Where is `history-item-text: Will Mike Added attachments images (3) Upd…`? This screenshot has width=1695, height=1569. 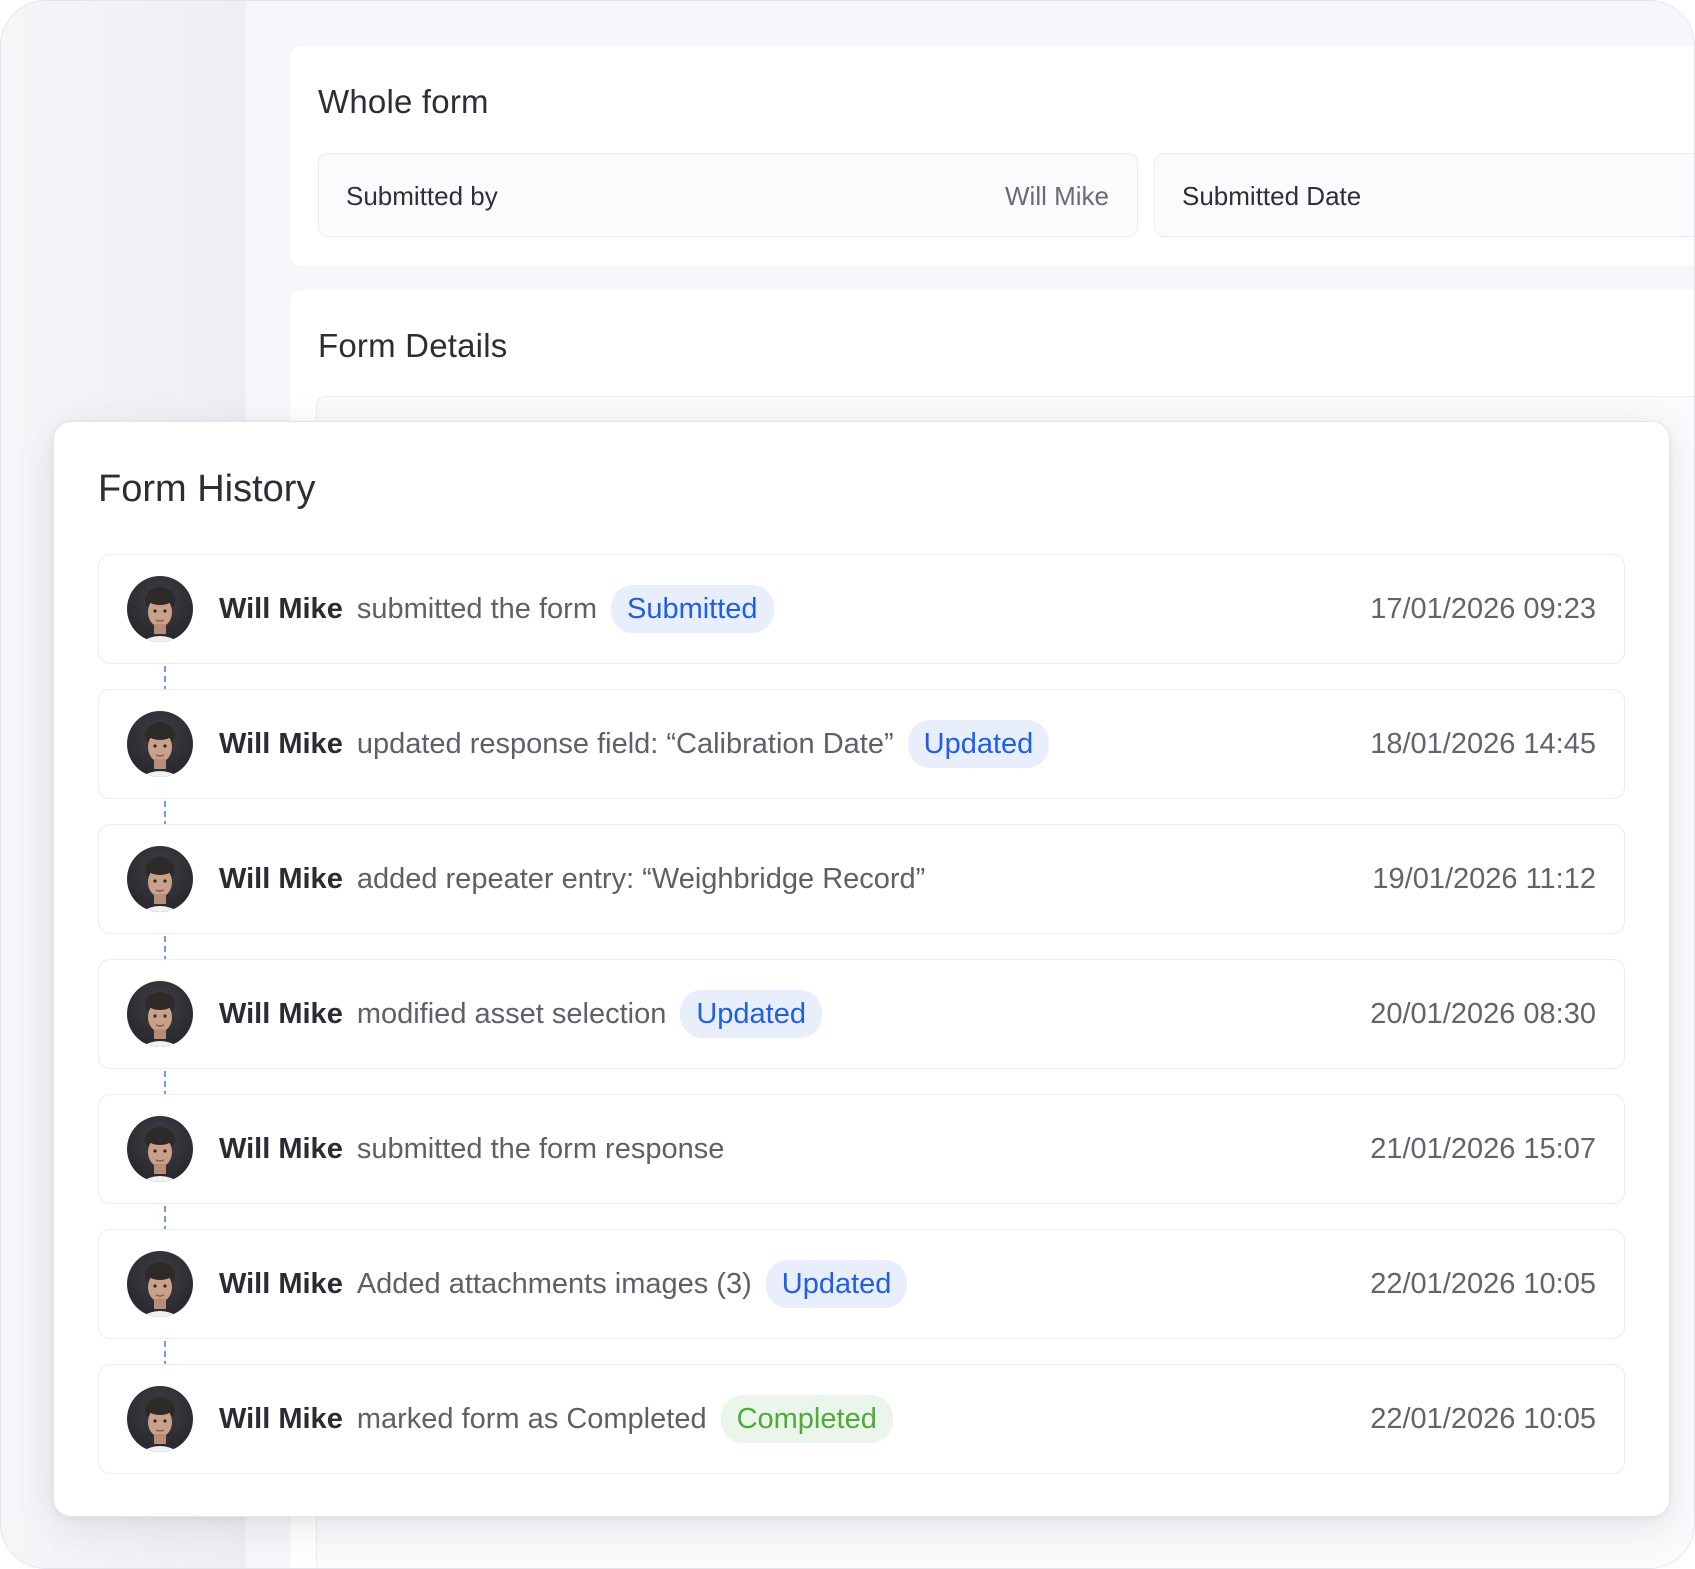
history-item-text: Will Mike Added attachments images (3) Upd… is located at coordinates (563, 1284).